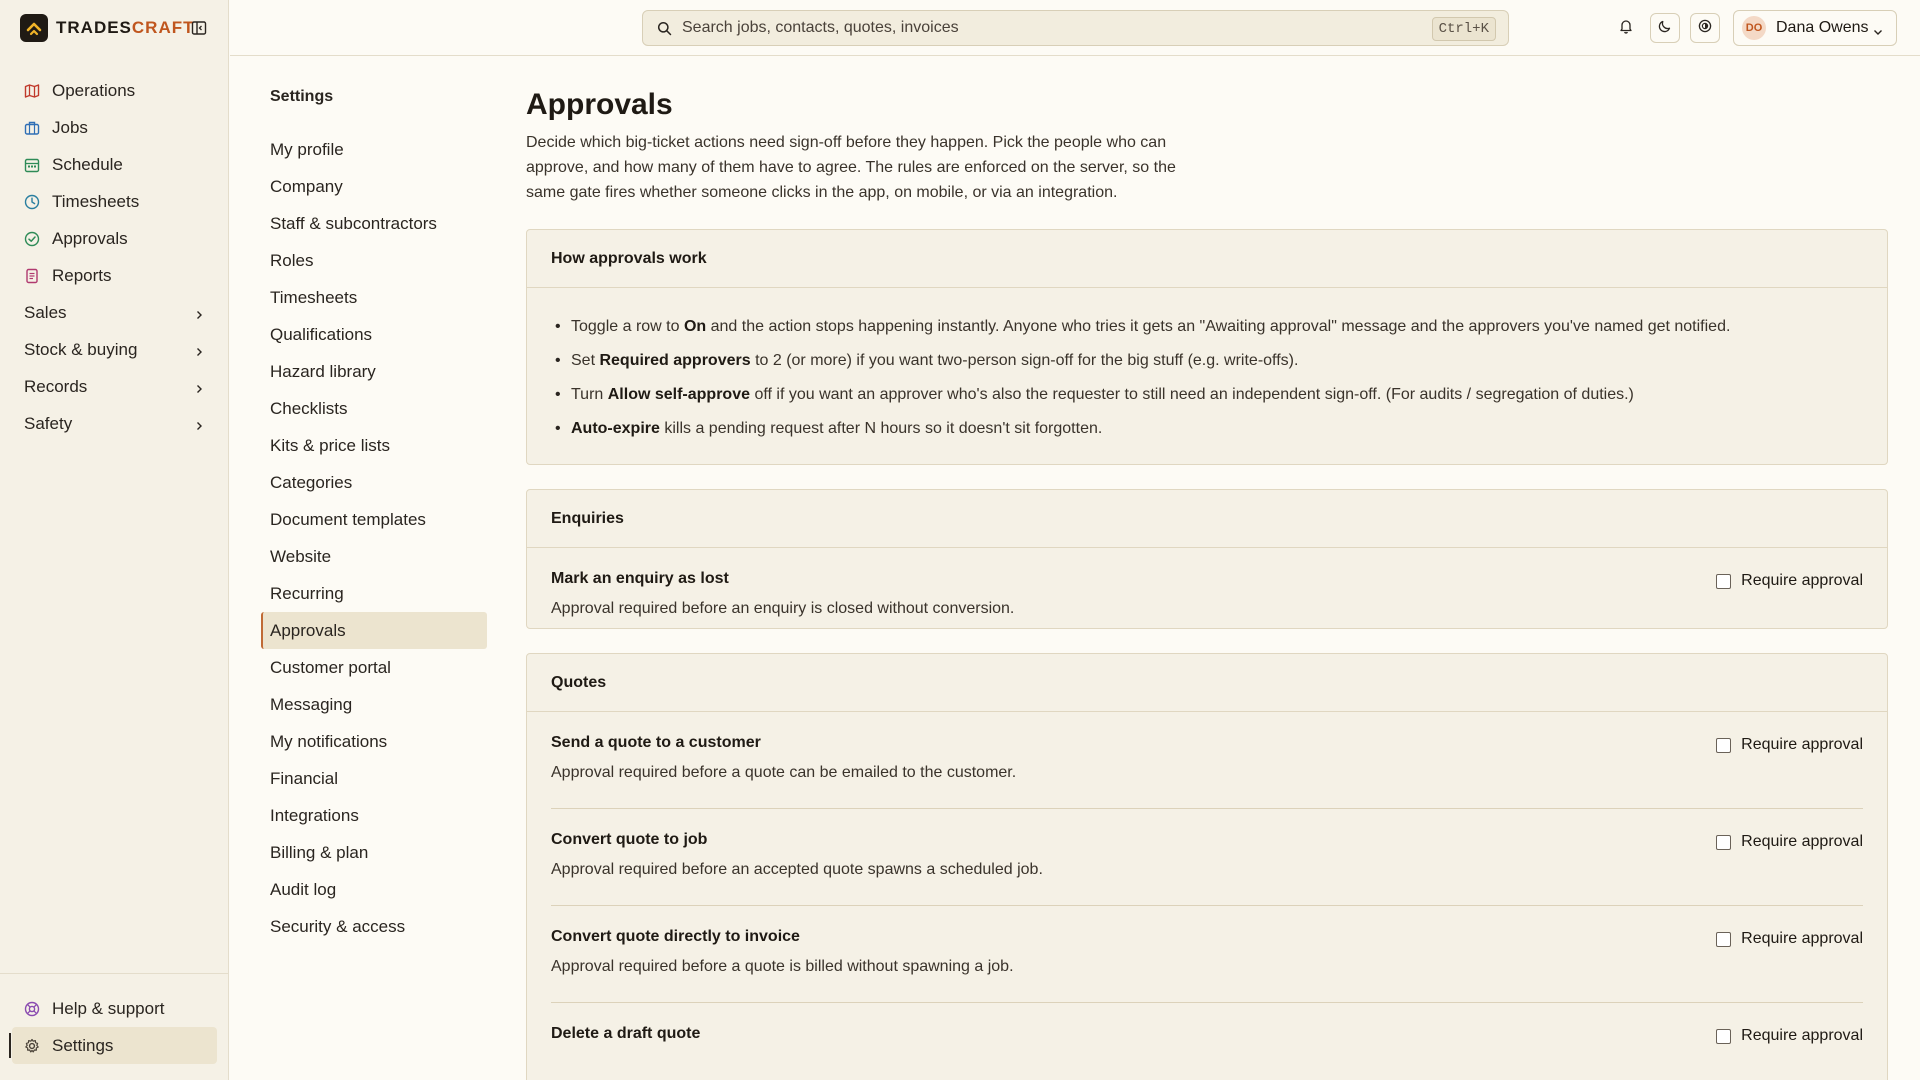 The width and height of the screenshot is (1920, 1080). I want to click on nav-item-schedule: Schedule, so click(114, 164).